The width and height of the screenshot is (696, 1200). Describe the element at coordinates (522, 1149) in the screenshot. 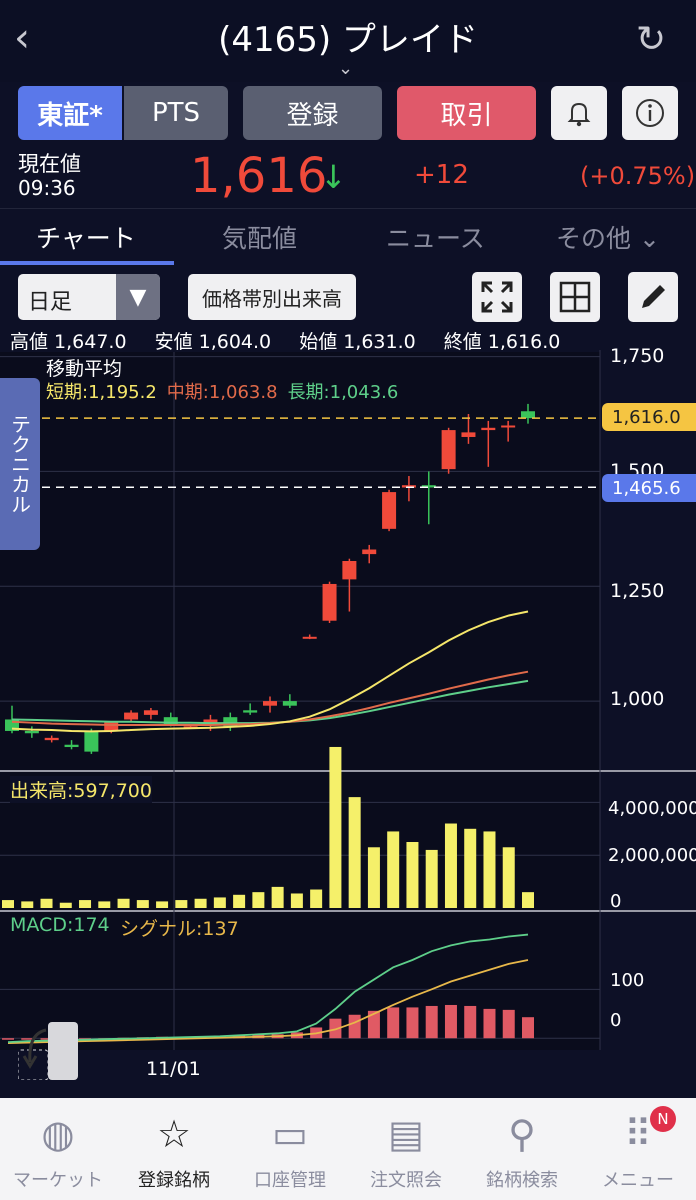

I see `nav-search: ⚲ 銘柄検索` at that location.